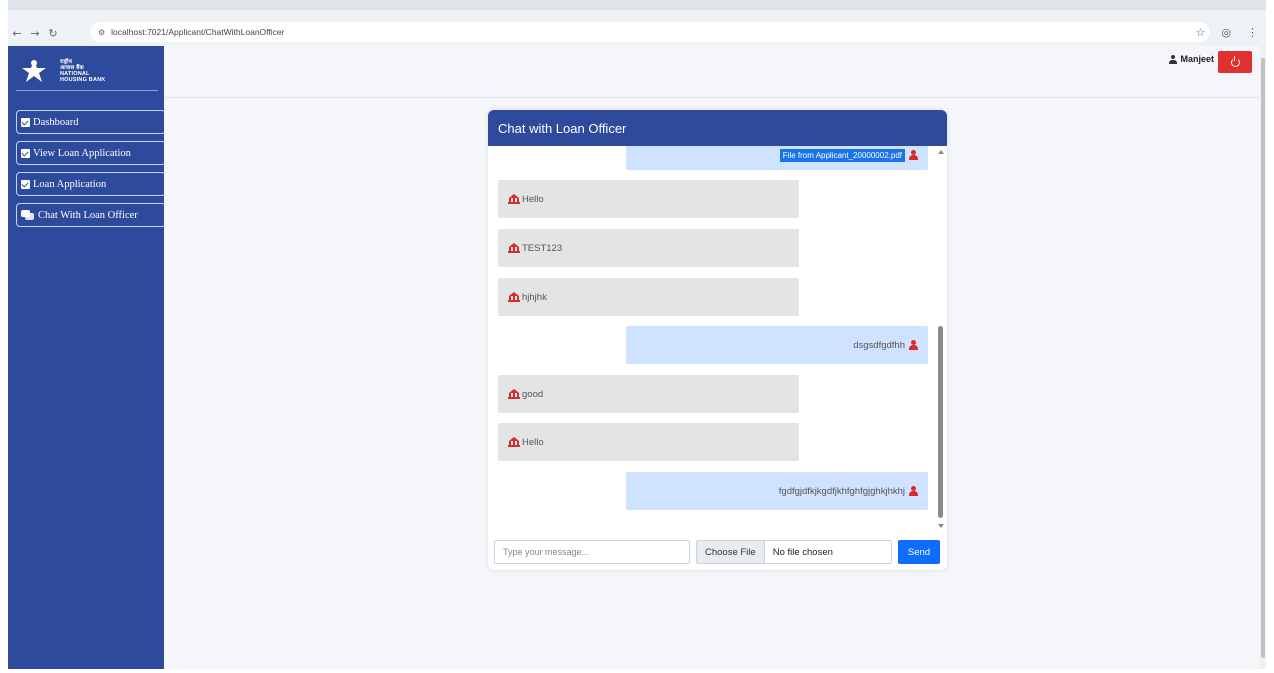 This screenshot has width=1274, height=673. What do you see at coordinates (534, 297) in the screenshot?
I see `message-text: hjhjhk` at bounding box center [534, 297].